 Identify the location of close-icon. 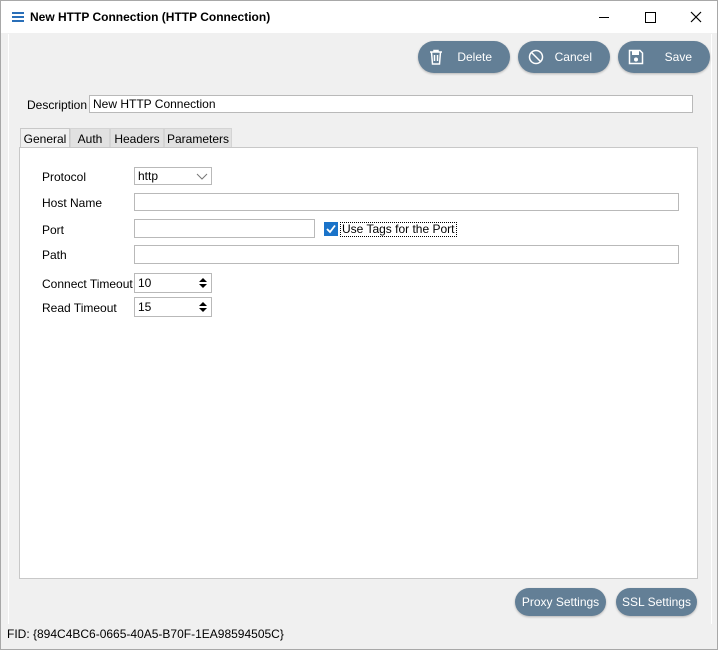
(696, 17).